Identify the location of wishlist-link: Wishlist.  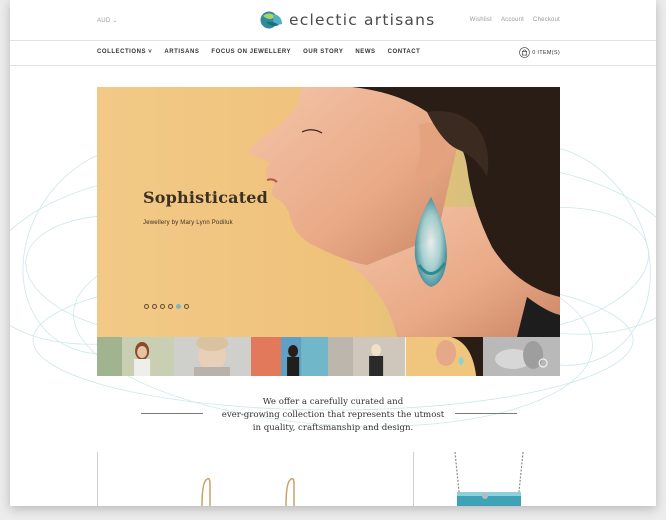
(481, 20).